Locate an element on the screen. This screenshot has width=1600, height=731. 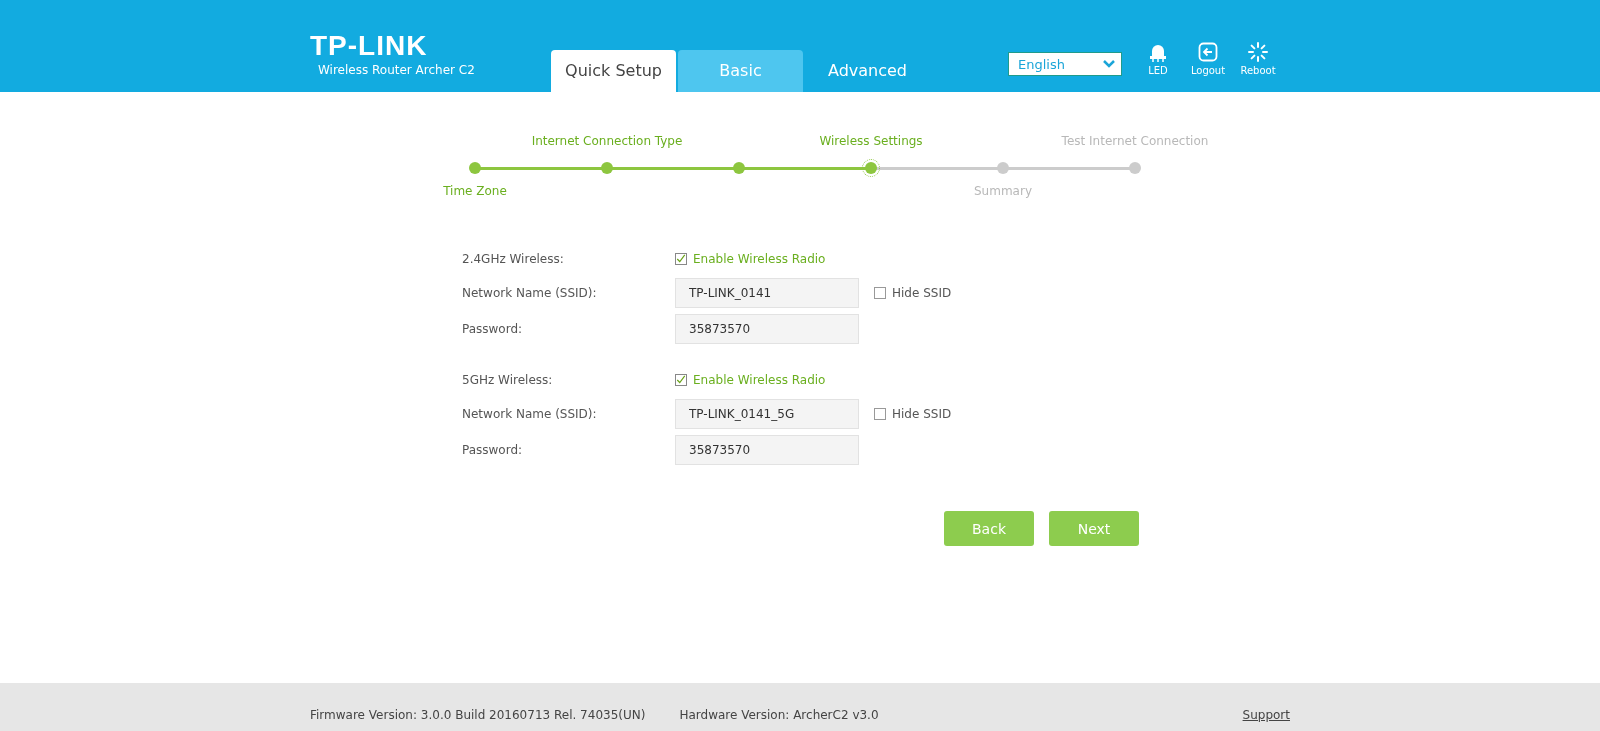
ssid-field: TP-LINK_0141 is located at coordinates (767, 293).